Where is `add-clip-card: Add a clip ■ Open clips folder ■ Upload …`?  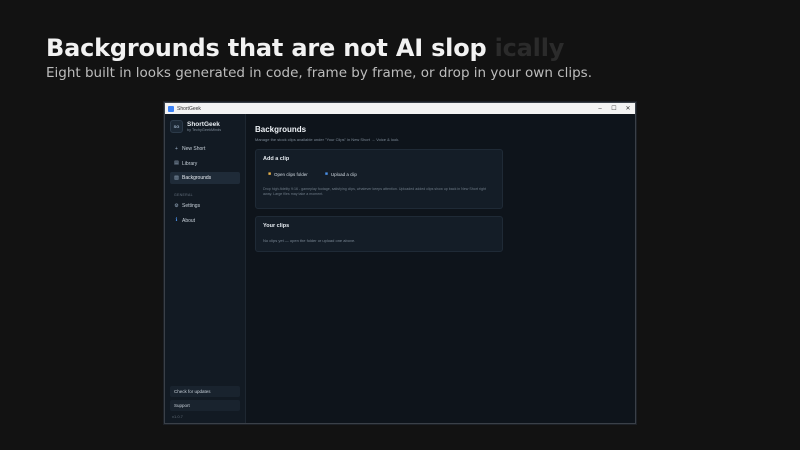
add-clip-card: Add a clip ■ Open clips folder ■ Upload … is located at coordinates (379, 179).